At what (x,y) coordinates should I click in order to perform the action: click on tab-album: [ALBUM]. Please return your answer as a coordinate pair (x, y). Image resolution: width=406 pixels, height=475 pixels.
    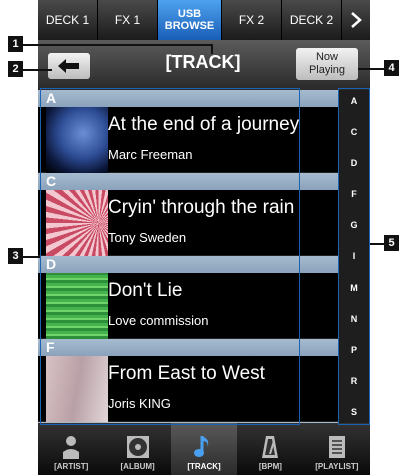
    Looking at the image, I should click on (137, 449).